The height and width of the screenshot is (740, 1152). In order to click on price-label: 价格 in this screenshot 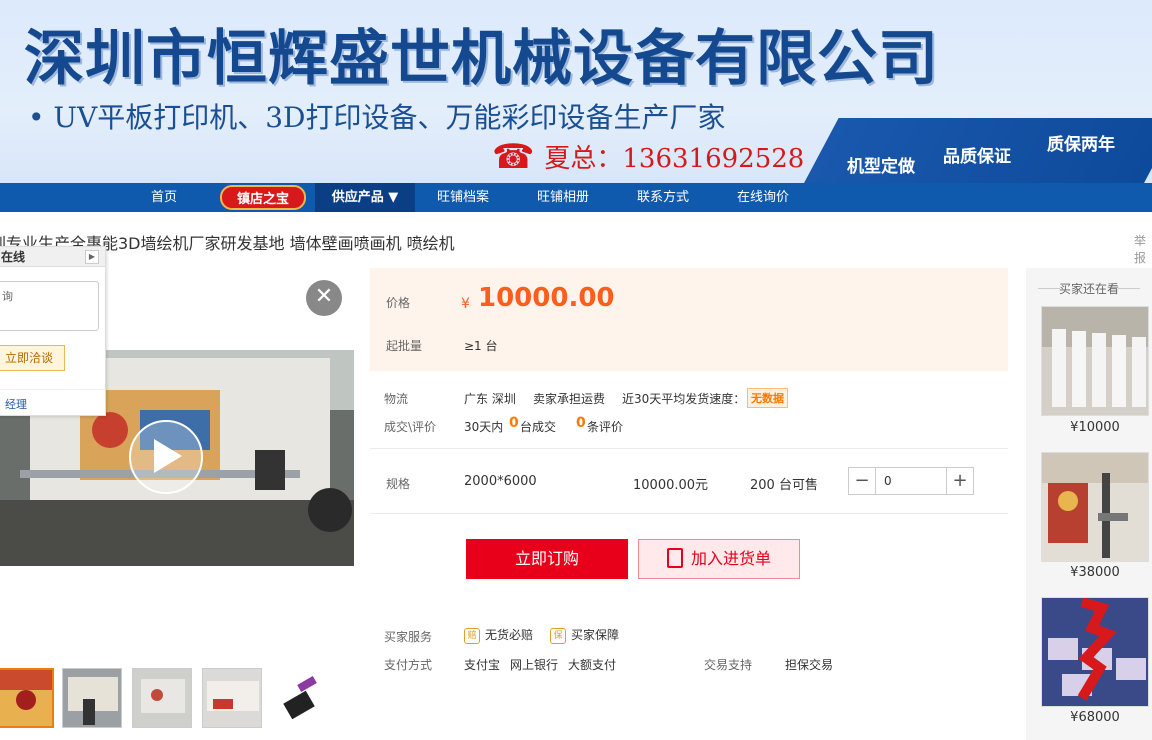, I will do `click(398, 303)`.